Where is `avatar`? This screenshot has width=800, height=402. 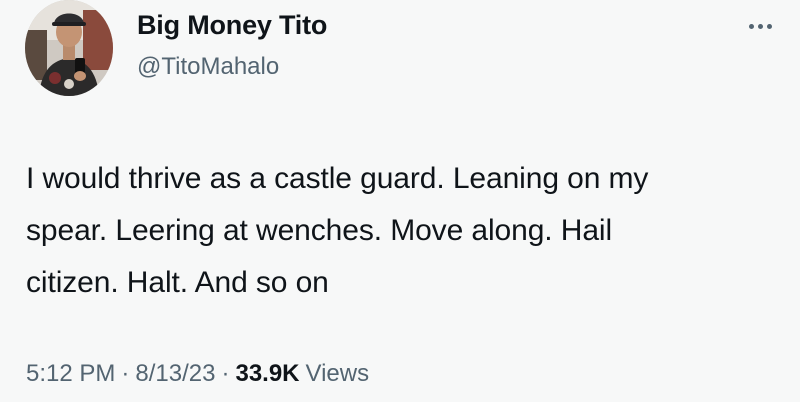
avatar is located at coordinates (69, 48).